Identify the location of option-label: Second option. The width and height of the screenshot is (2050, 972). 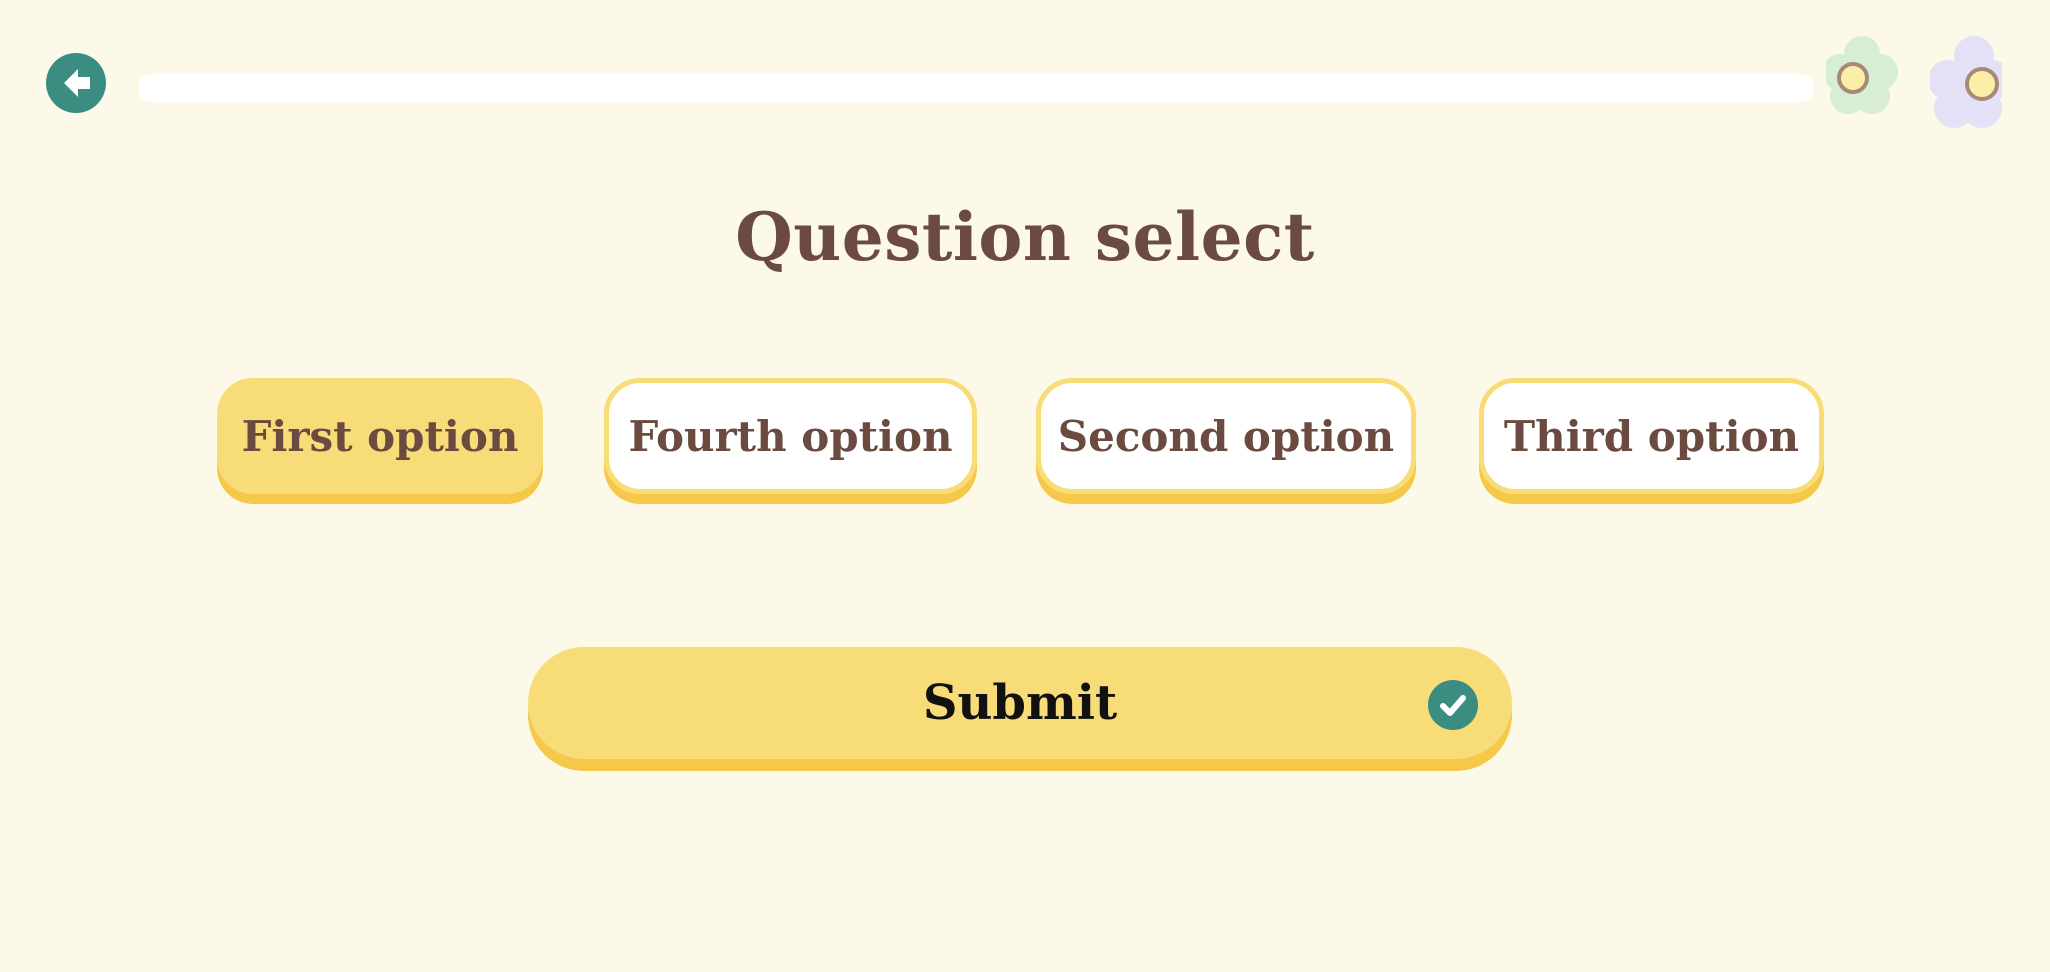
(1226, 436).